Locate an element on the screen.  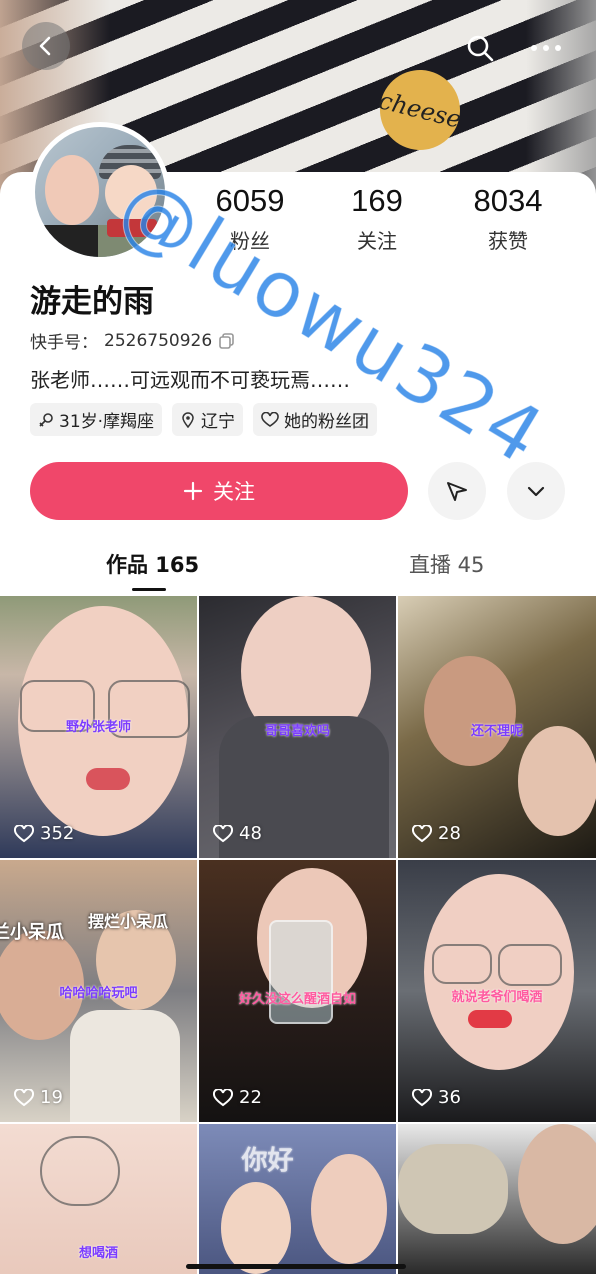
video-tile: 好久没这么醒酒自如 22 is located at coordinates (297, 991).